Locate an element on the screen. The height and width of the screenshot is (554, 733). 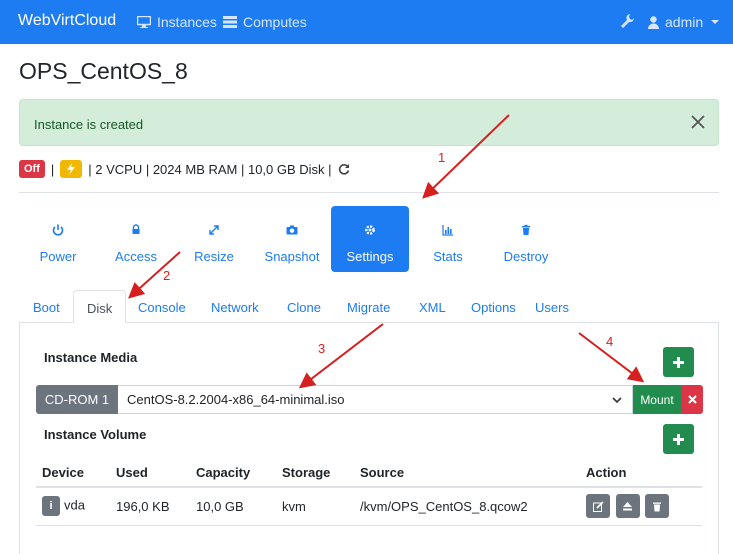
annotation-label-4: 4 is located at coordinates (610, 341).